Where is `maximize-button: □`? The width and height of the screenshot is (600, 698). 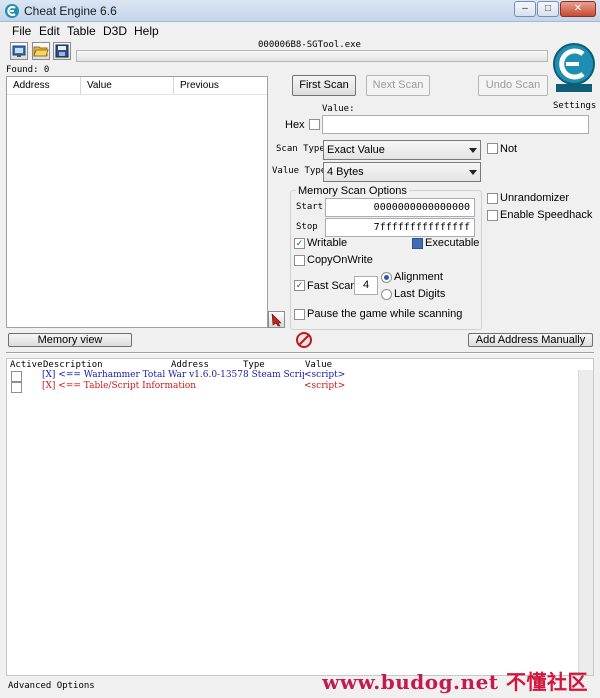 maximize-button: □ is located at coordinates (548, 9).